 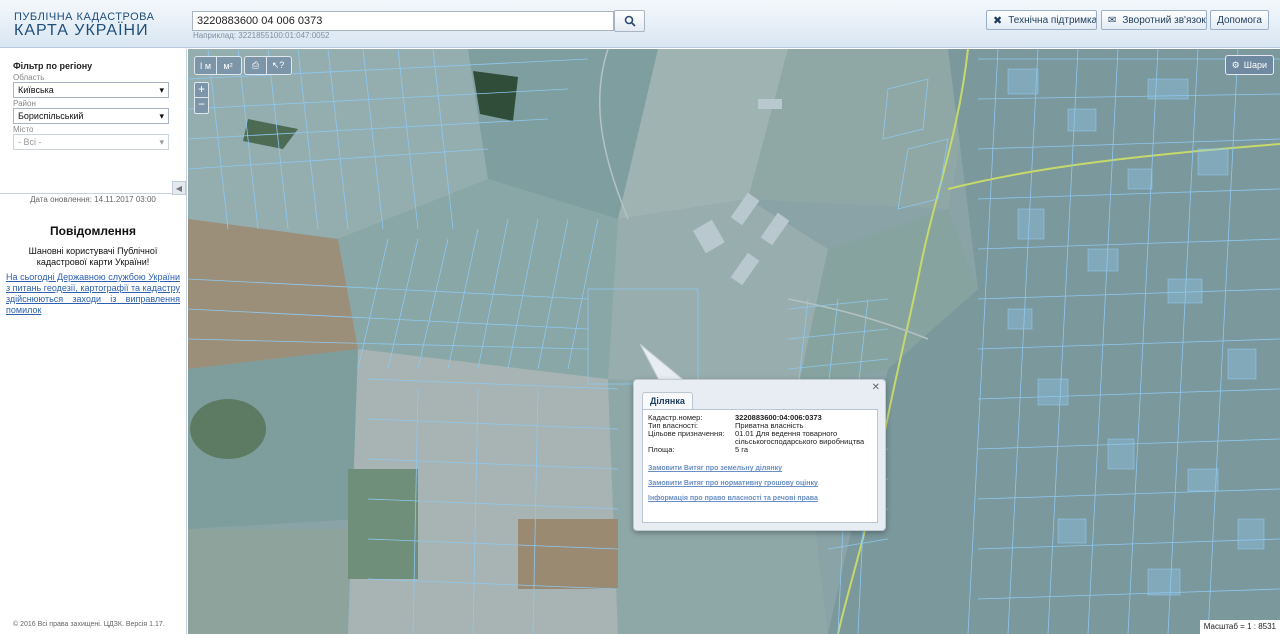 I want to click on layers-button: ⚙ Шари, so click(x=1249, y=65).